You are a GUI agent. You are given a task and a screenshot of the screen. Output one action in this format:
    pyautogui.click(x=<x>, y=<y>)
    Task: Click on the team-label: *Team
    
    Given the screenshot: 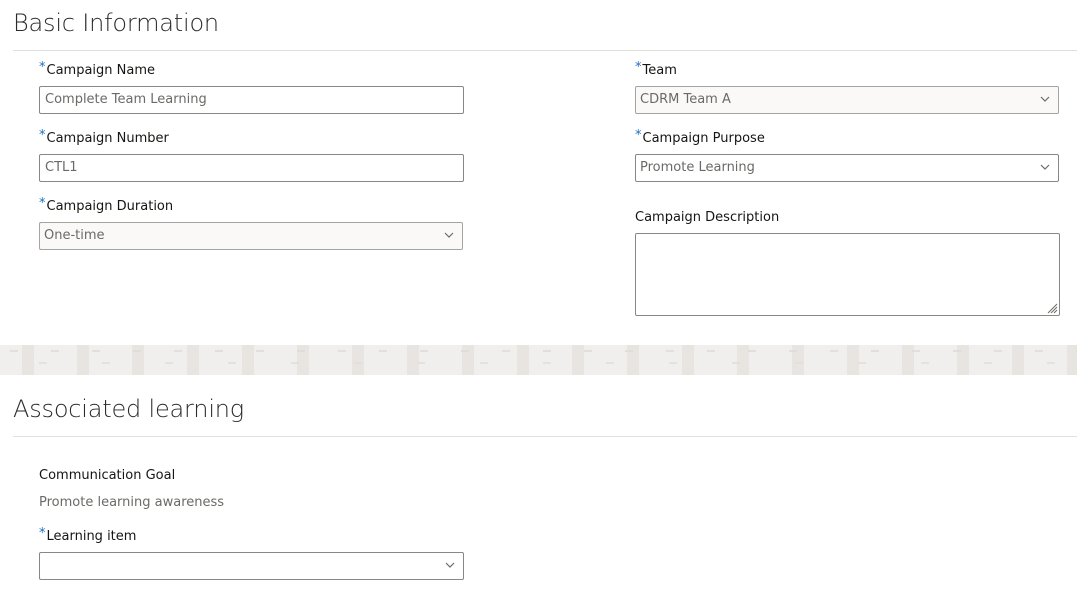 What is the action you would take?
    pyautogui.click(x=656, y=69)
    